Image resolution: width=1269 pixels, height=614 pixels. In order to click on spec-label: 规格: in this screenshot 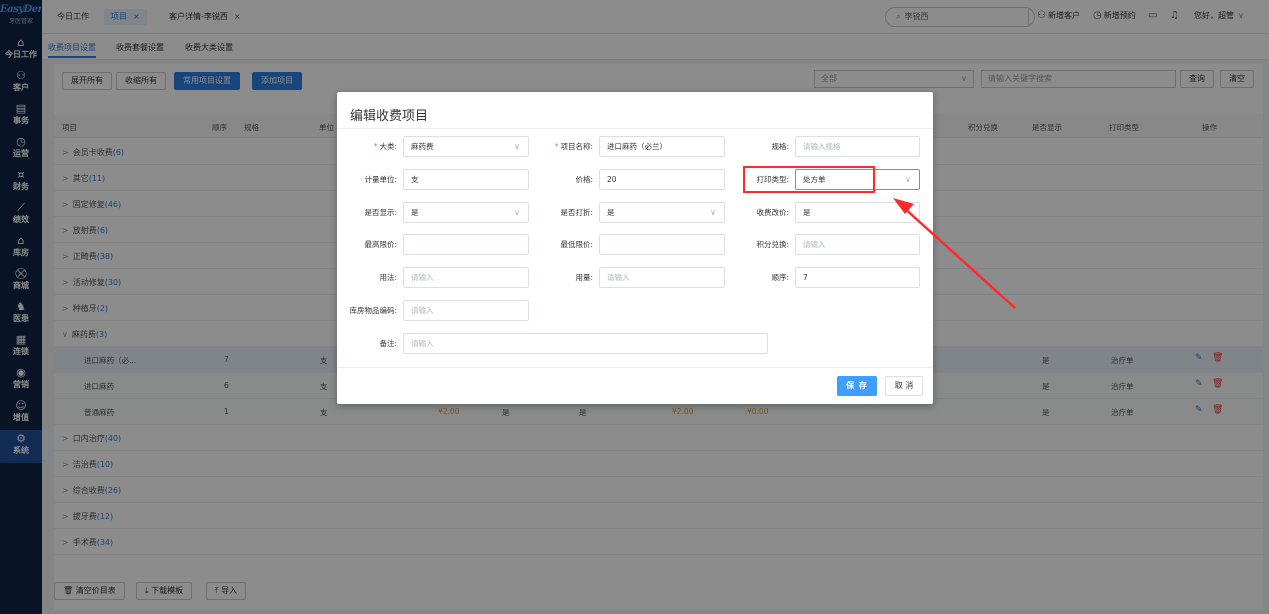, I will do `click(780, 146)`.